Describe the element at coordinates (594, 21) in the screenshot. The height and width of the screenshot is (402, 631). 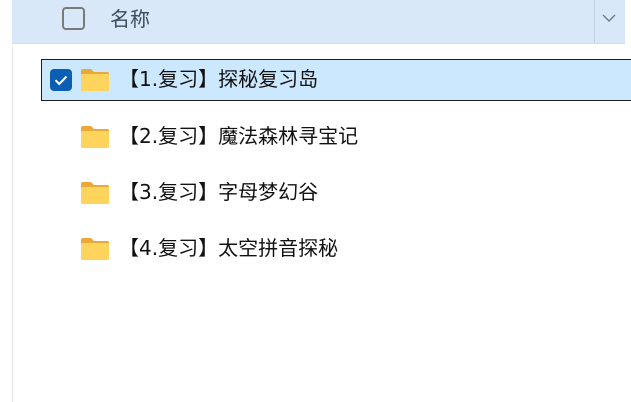
I see `column-divider` at that location.